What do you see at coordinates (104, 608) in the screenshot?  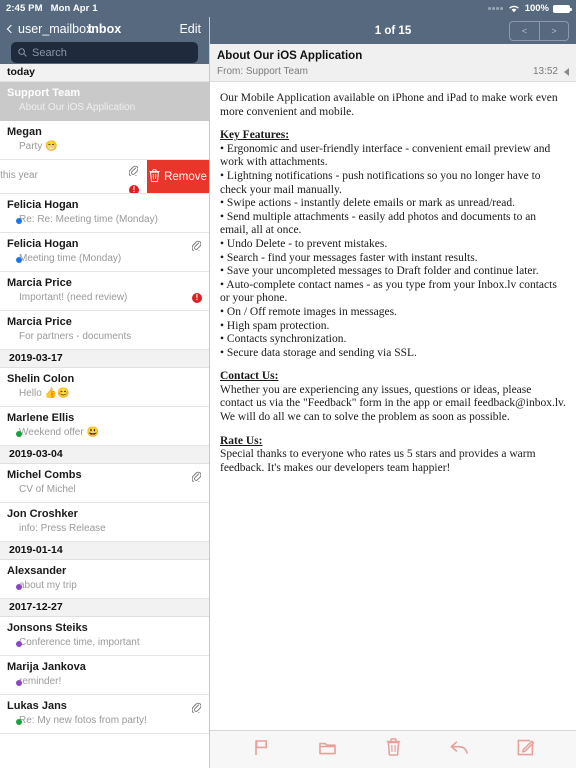 I see `date-section-header: 2017-12-27` at bounding box center [104, 608].